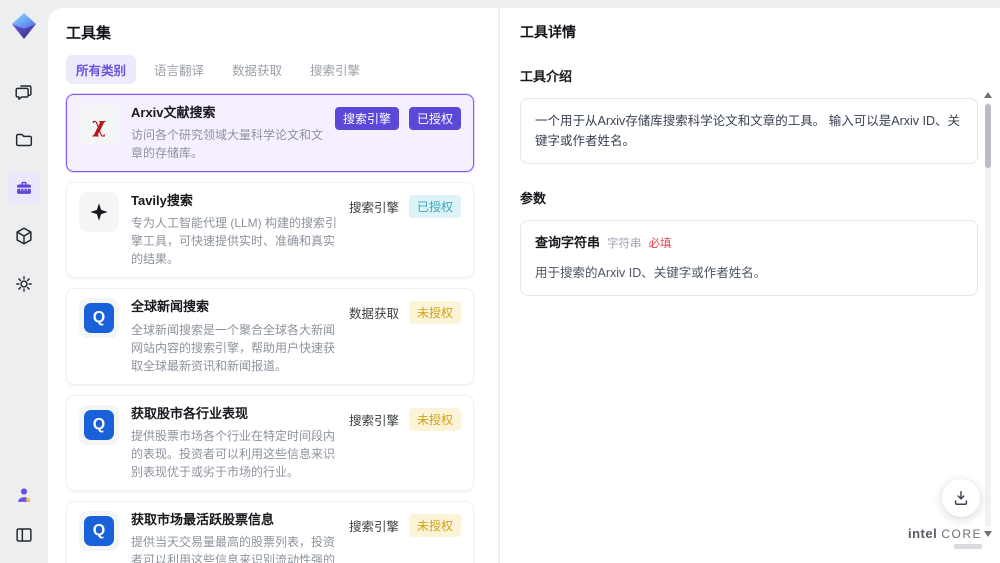 This screenshot has width=1000, height=563. What do you see at coordinates (162, 201) in the screenshot?
I see `tool-name: Tavily搜索` at bounding box center [162, 201].